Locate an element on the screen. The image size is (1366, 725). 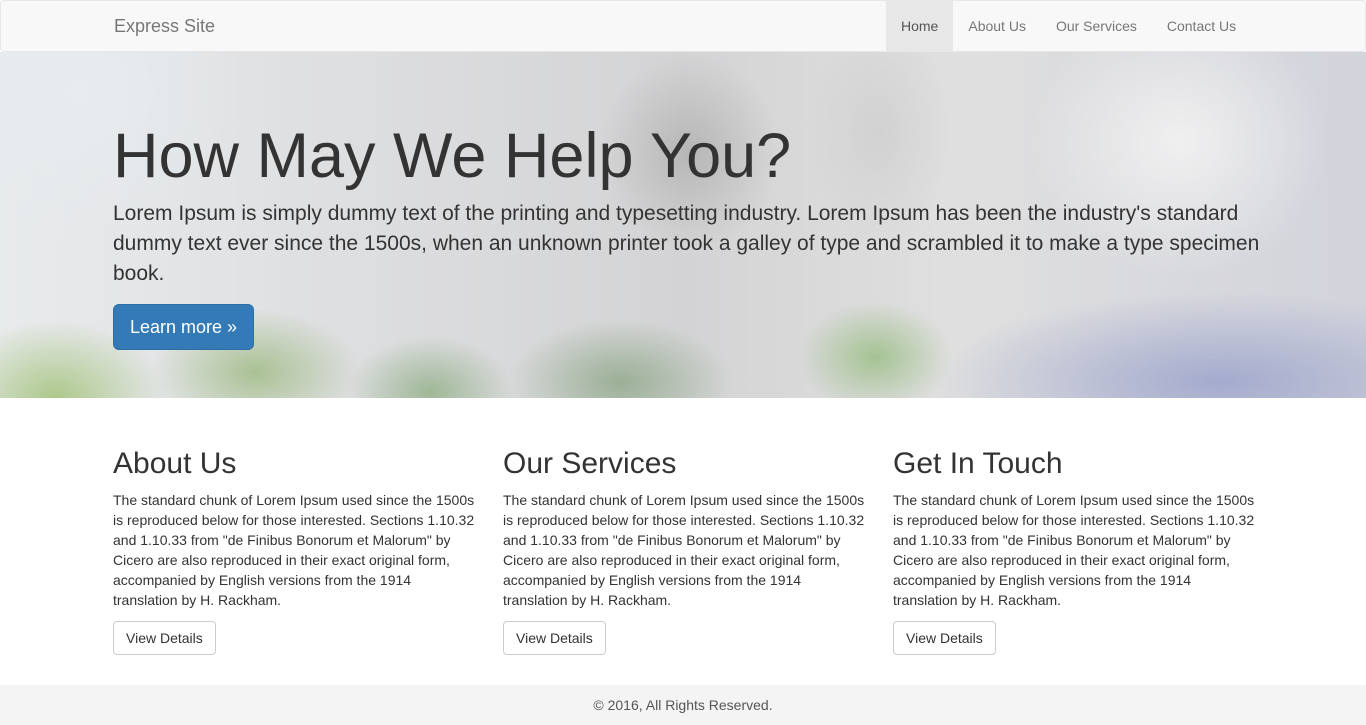
nav-link-about: About Us is located at coordinates (997, 26).